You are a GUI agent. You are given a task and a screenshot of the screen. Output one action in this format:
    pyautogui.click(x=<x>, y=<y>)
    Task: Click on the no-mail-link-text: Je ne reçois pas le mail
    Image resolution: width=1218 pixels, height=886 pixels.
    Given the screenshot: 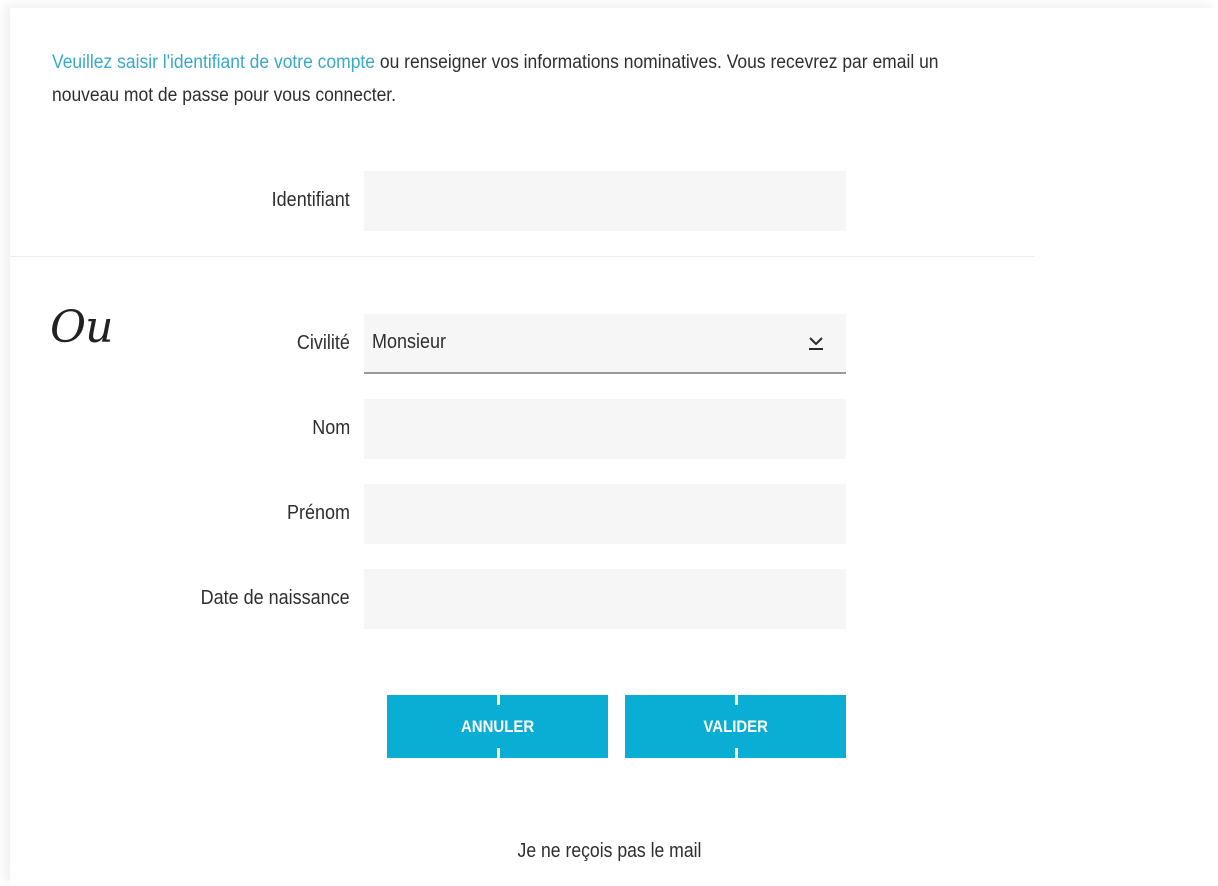 What is the action you would take?
    pyautogui.click(x=609, y=851)
    